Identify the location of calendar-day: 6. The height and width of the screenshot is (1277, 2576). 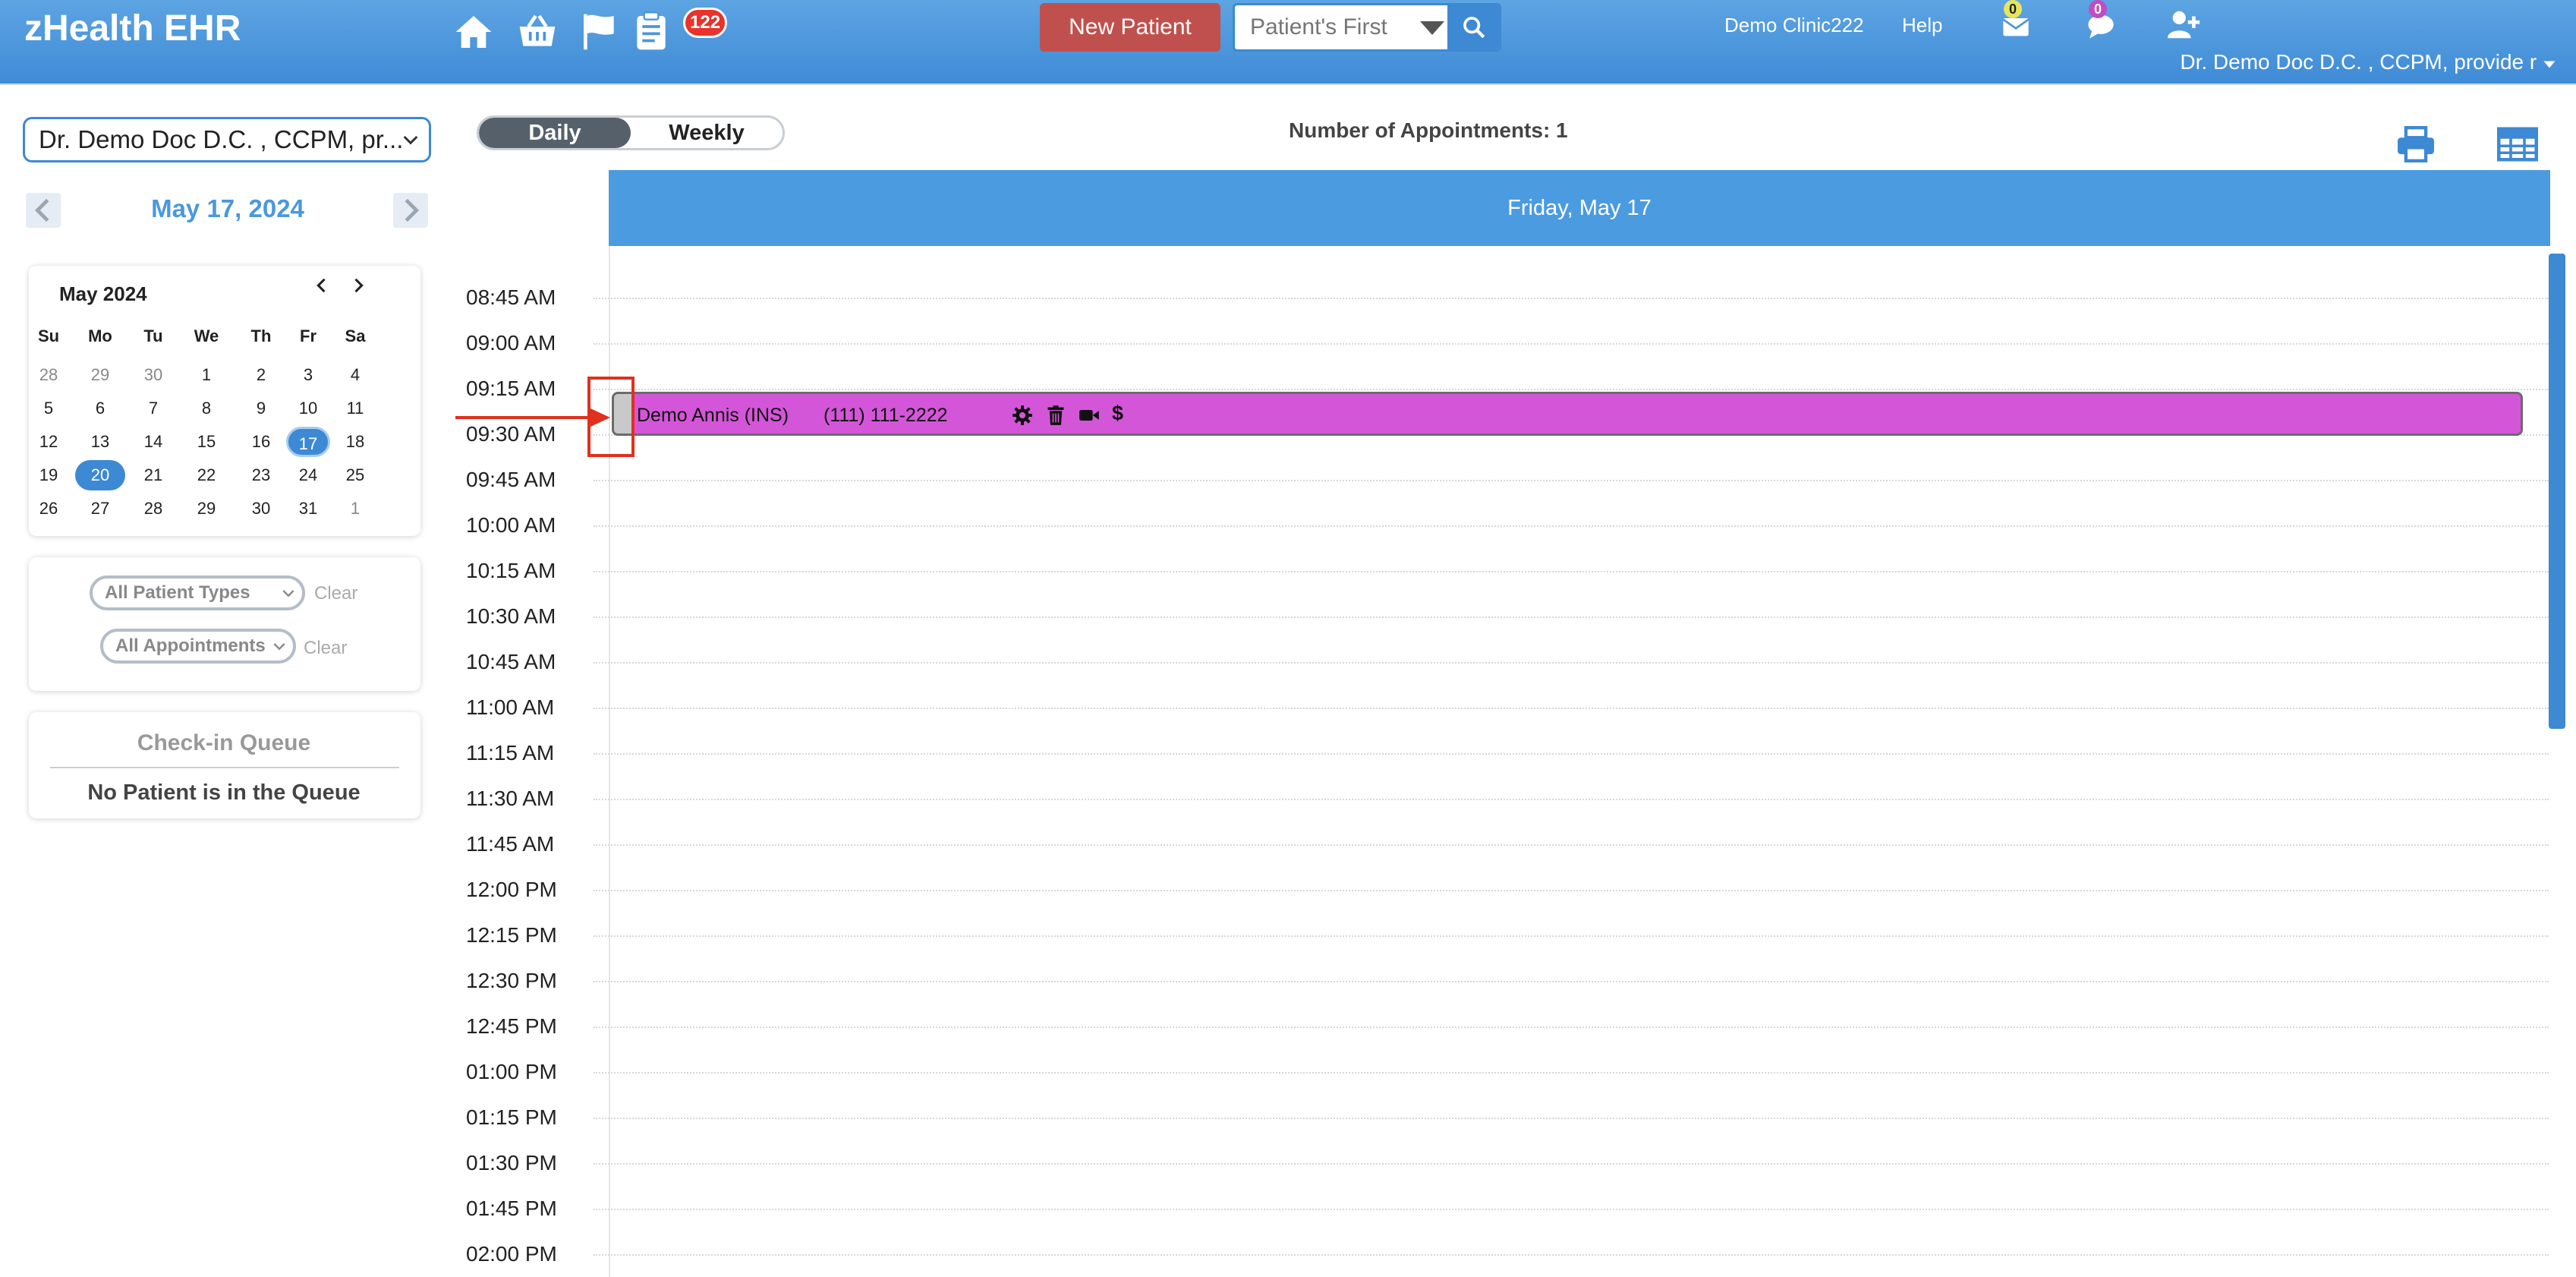
(100, 408).